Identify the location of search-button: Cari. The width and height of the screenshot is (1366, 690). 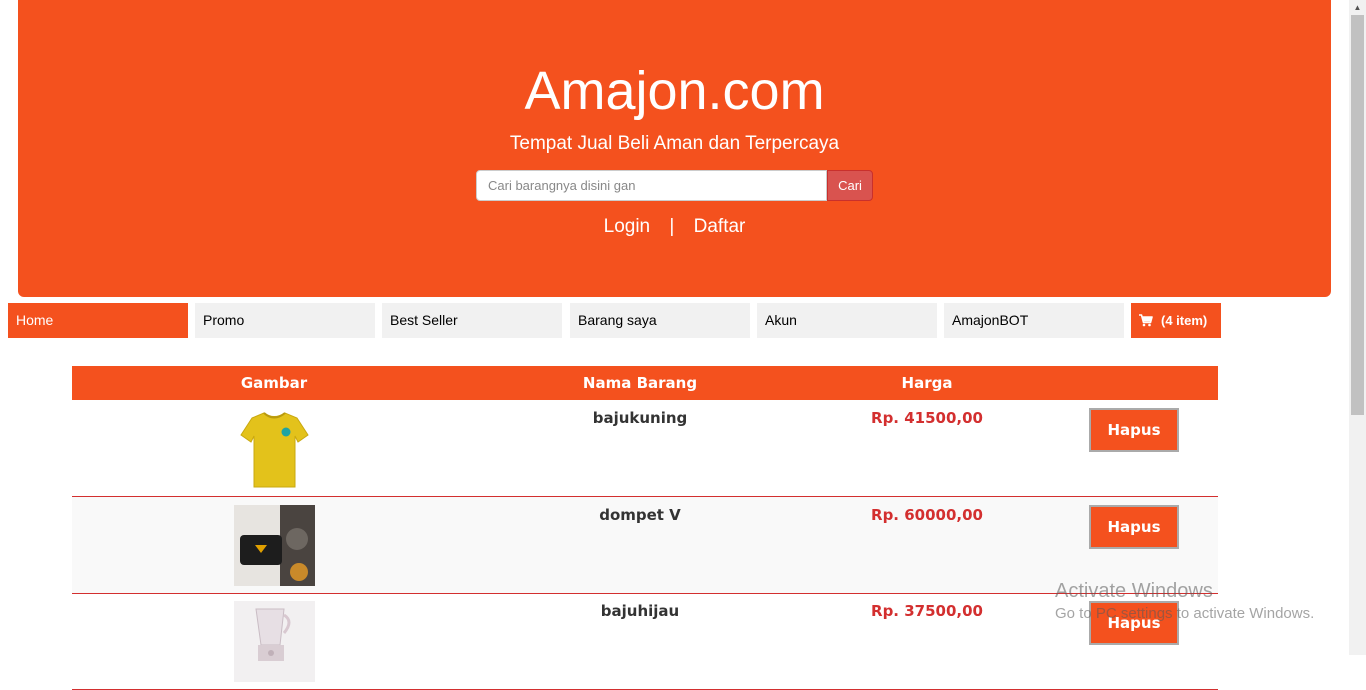
(850, 185).